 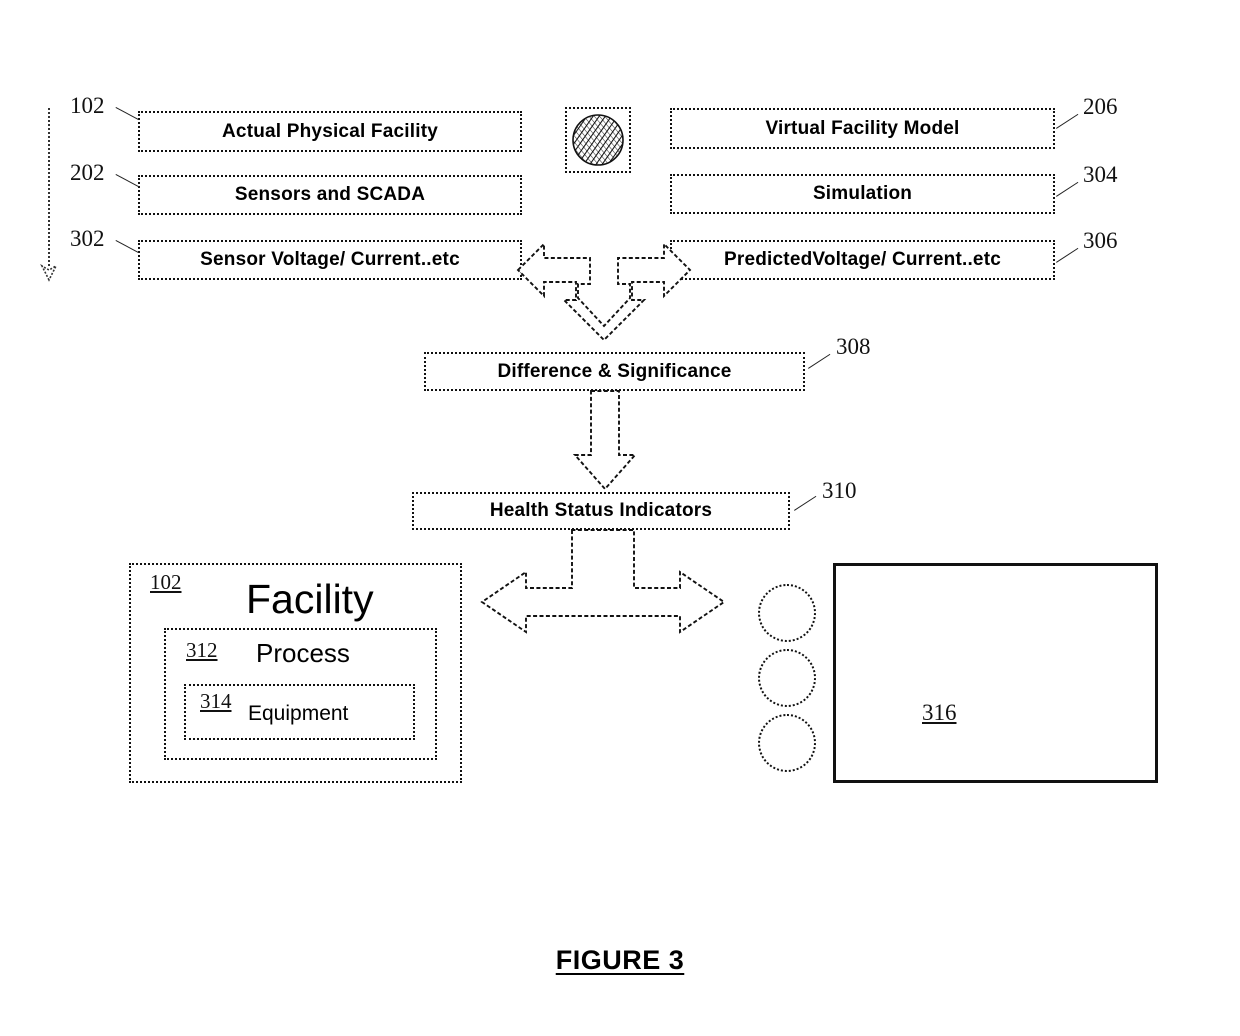 I want to click on scope-bracket-line, so click(x=49, y=187).